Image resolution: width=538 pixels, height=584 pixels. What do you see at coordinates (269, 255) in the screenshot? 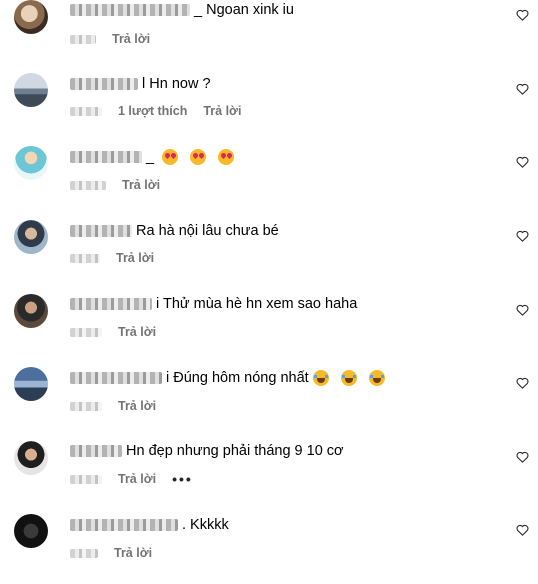
I see `comment-item: Ra hà nội lâu chưa bé Trả lời` at bounding box center [269, 255].